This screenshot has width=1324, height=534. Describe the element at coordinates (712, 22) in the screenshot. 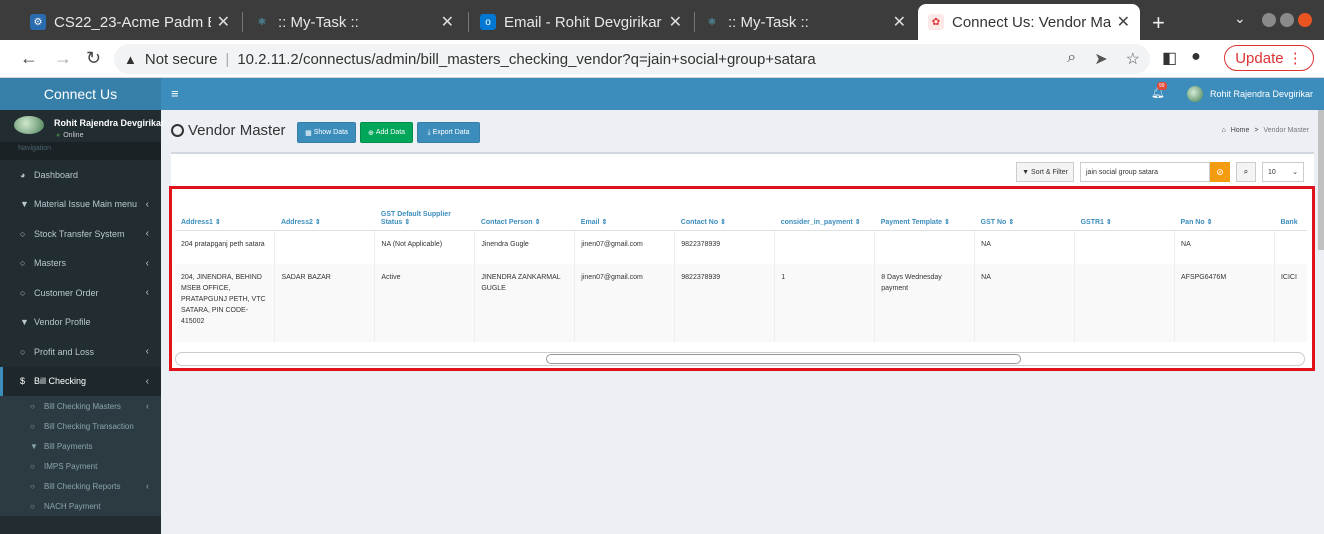

I see `react-favicon-icon: ⚛` at that location.